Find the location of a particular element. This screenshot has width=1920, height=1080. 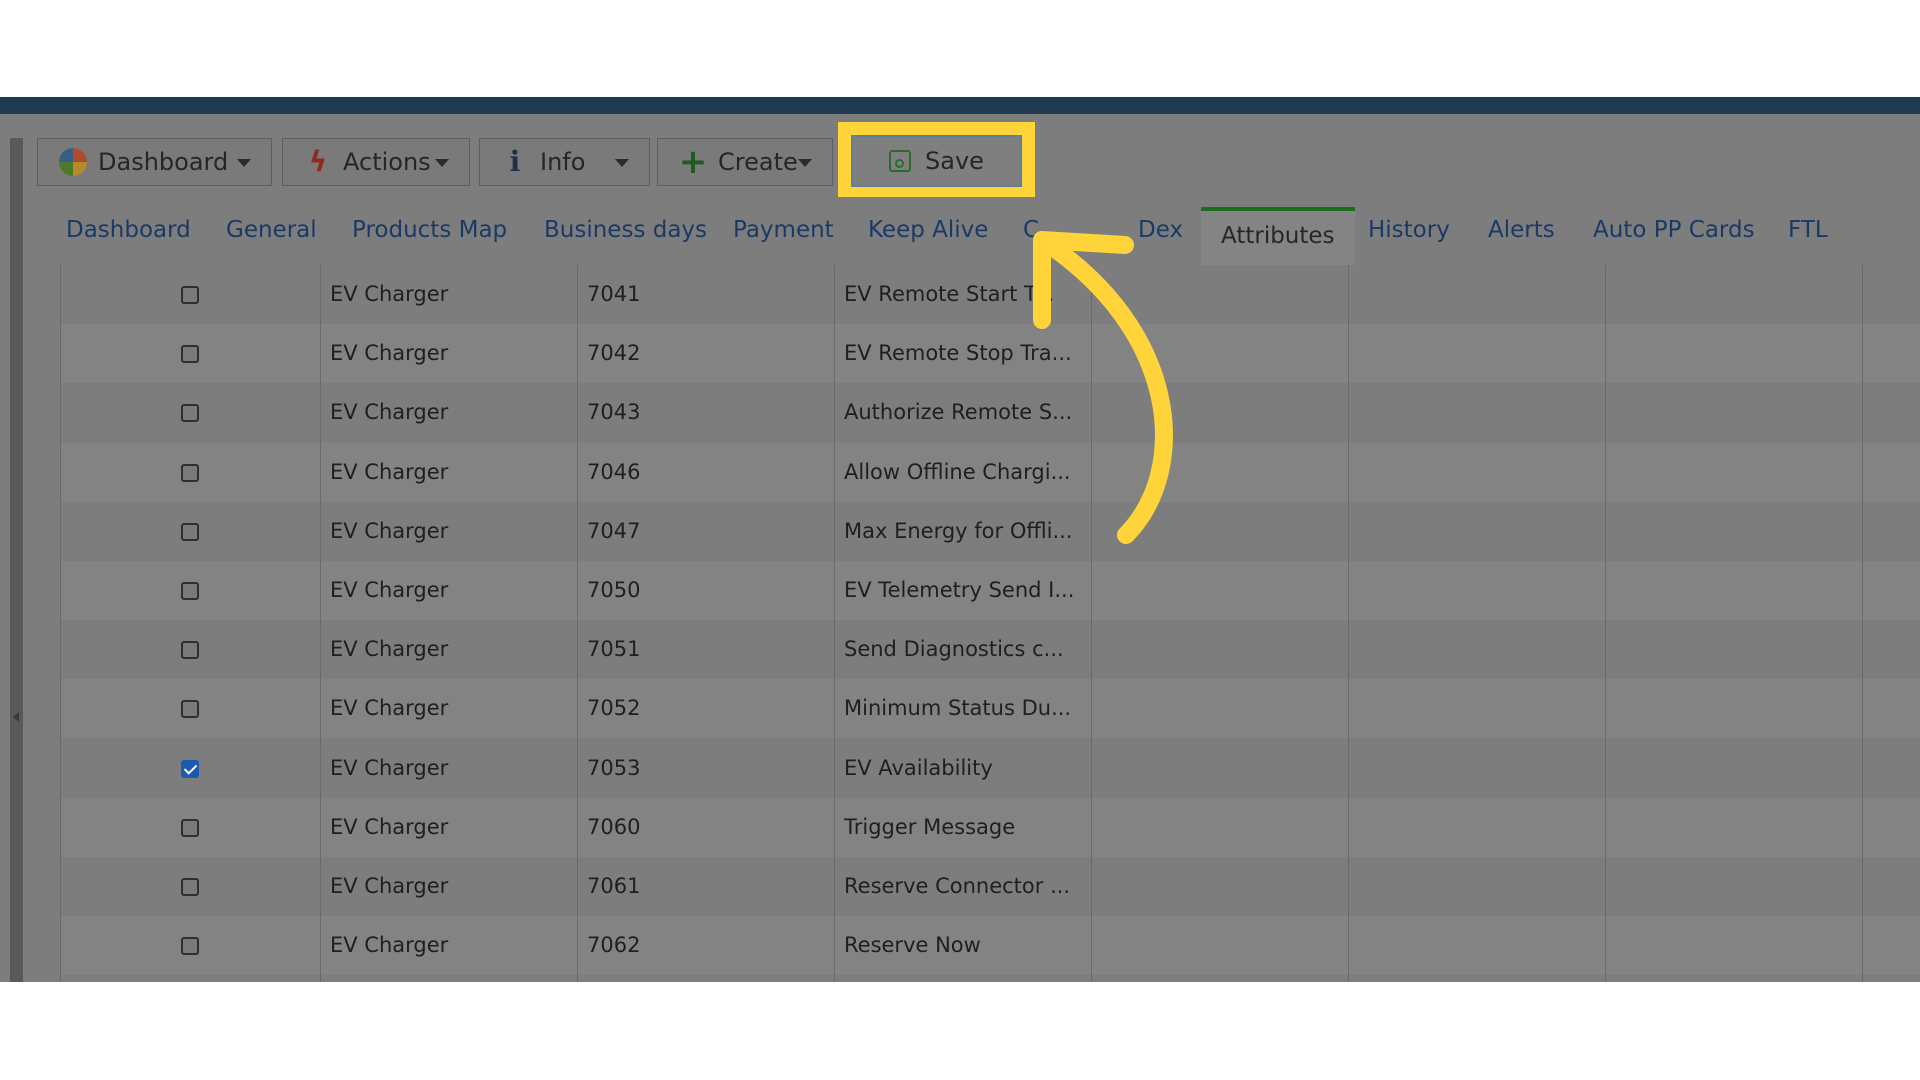

cell-id: 7041 is located at coordinates (614, 294).